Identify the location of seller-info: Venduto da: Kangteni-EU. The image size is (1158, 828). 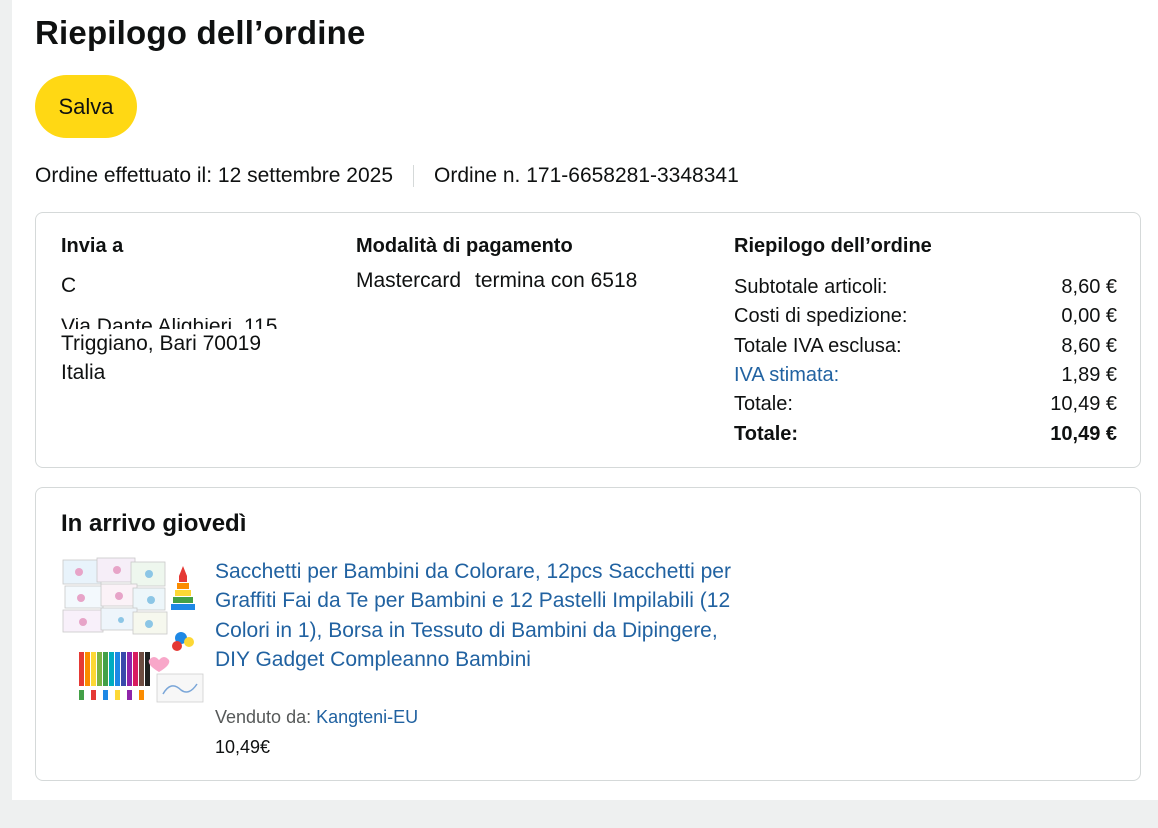
(316, 717).